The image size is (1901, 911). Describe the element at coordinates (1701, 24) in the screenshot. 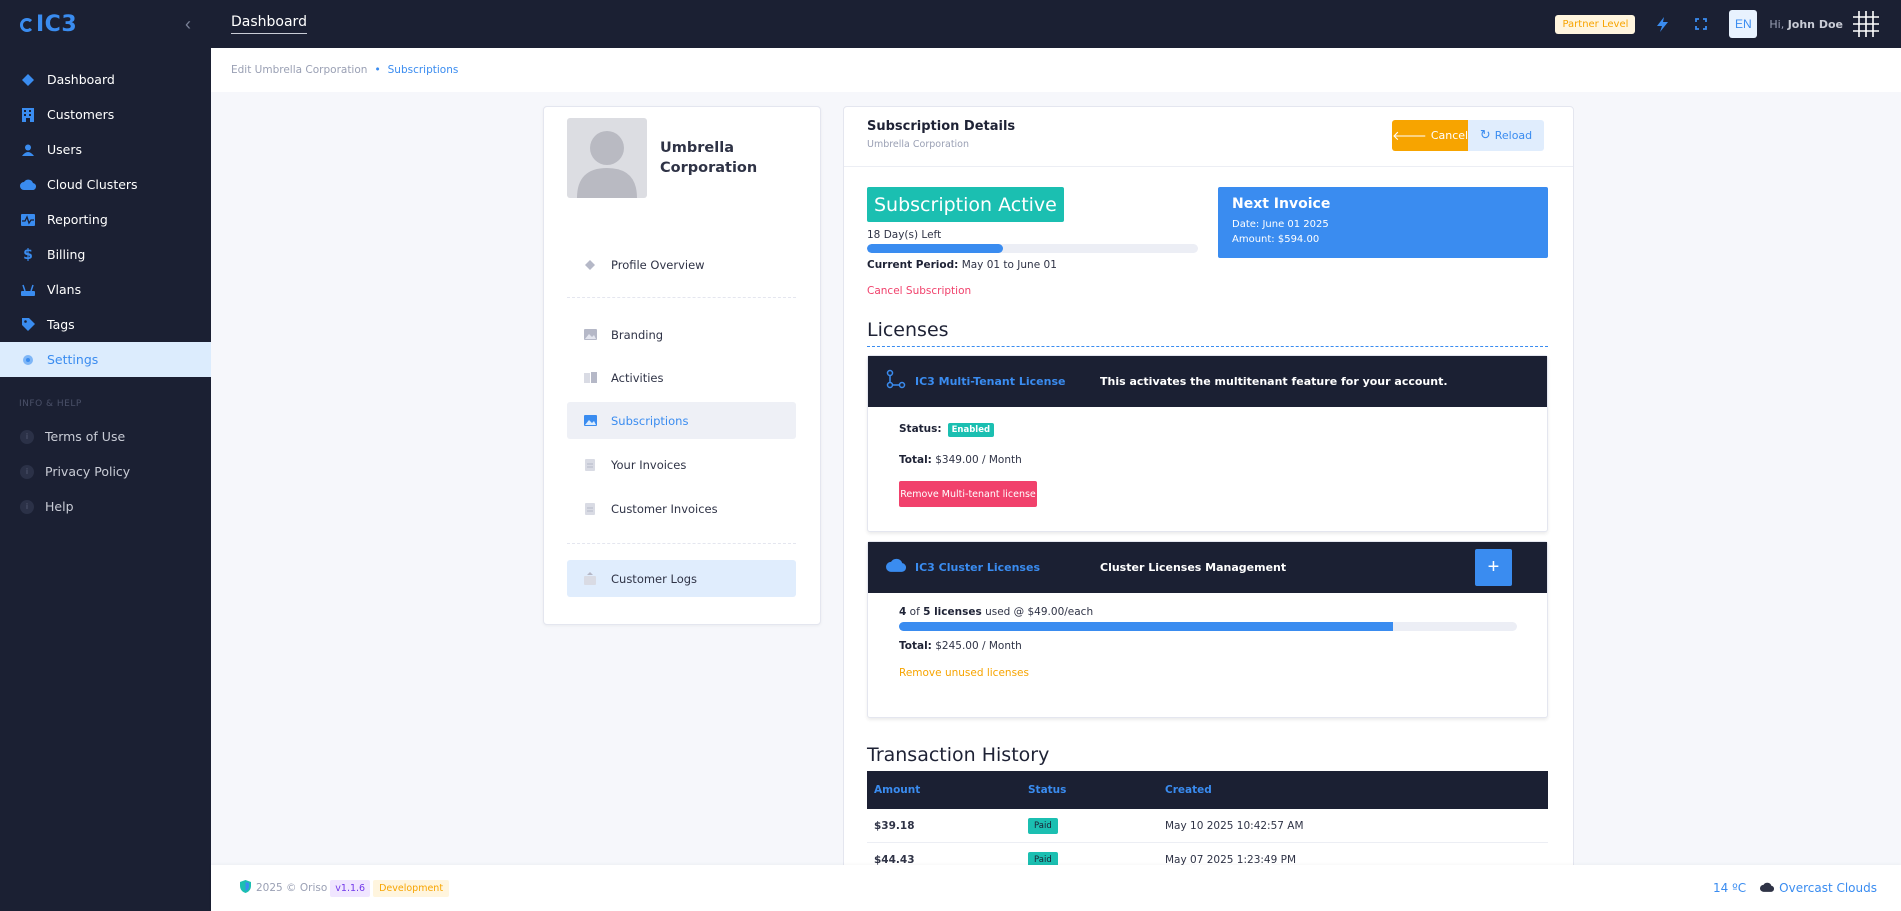

I see `fullscreen-icon` at that location.